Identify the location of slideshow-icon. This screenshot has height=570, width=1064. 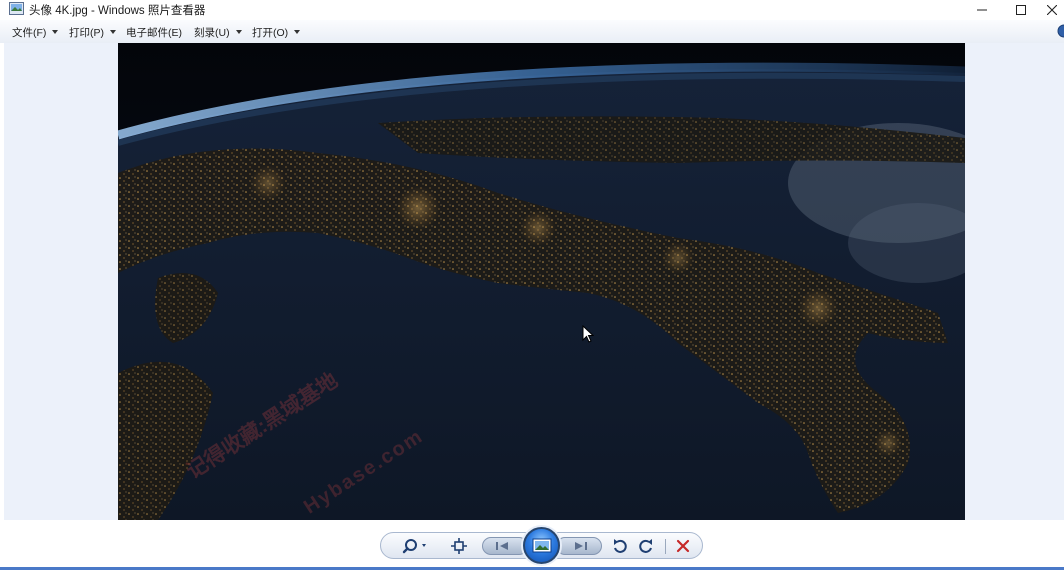
(541, 545).